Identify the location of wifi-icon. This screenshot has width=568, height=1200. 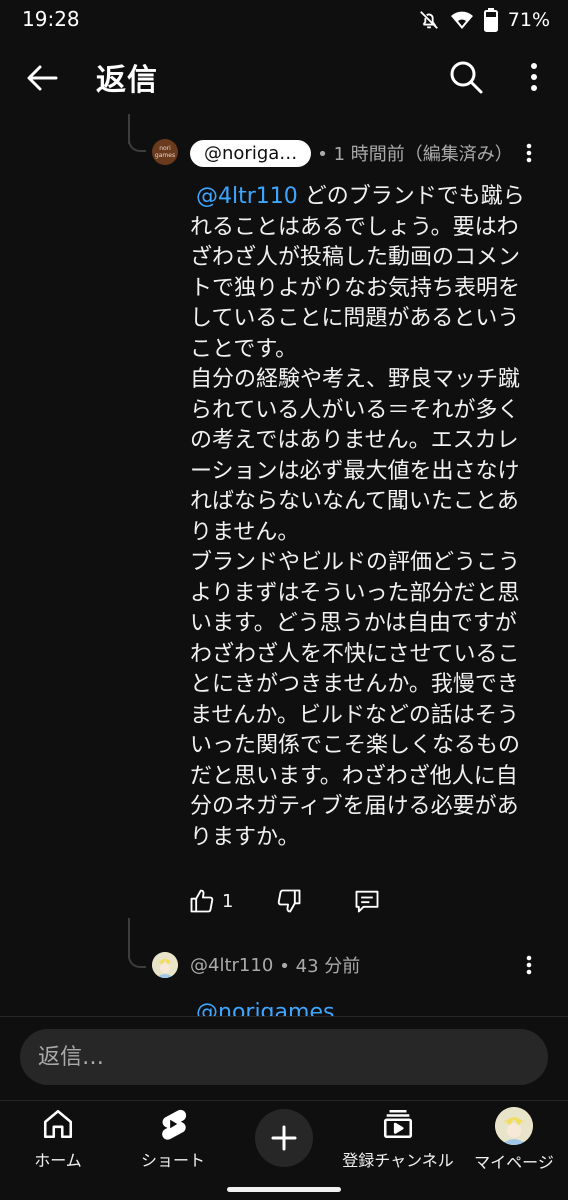
(462, 20).